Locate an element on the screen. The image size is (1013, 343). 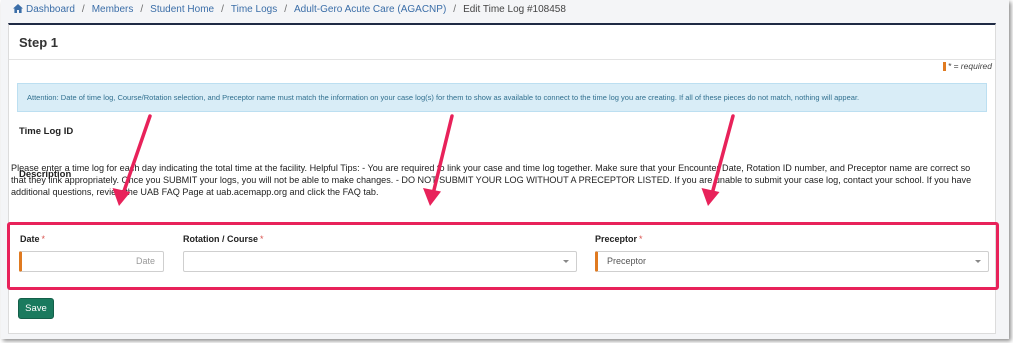
breadcrumb-course: Adult-Gero Acute Care (AGACNP) is located at coordinates (370, 9).